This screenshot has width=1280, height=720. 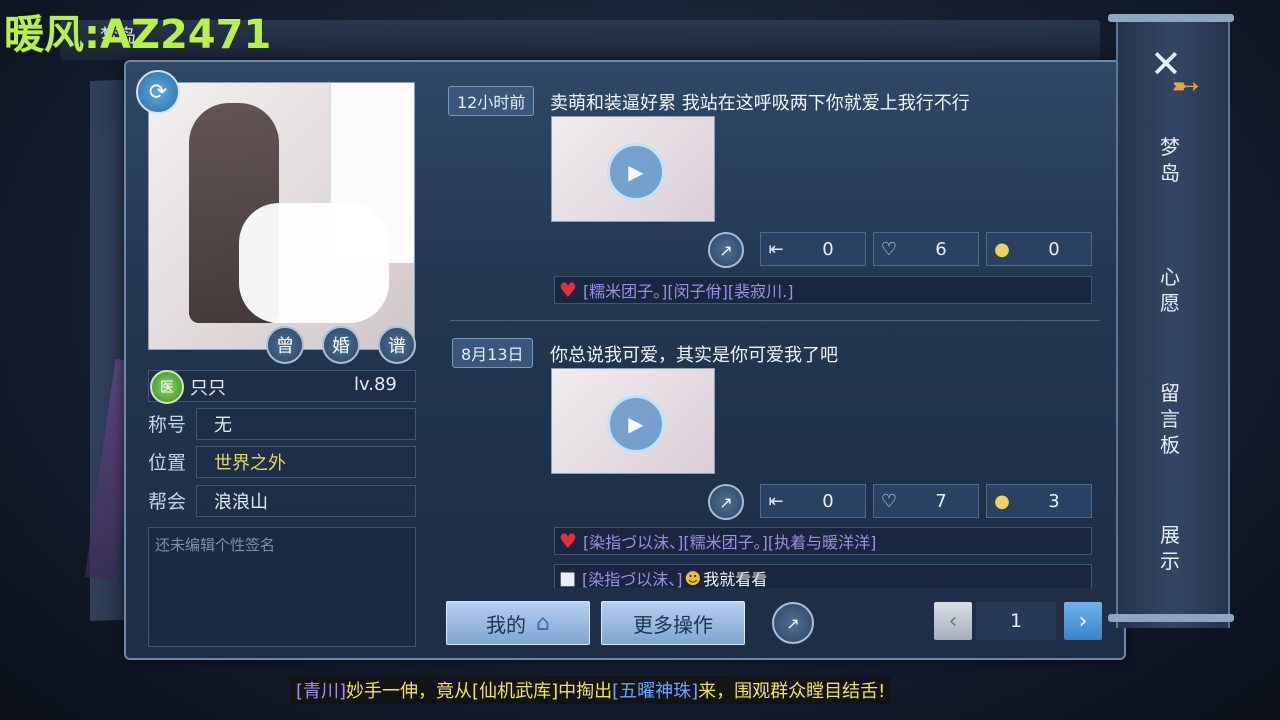 I want to click on photo-button-ceng: 曾, so click(x=285, y=345).